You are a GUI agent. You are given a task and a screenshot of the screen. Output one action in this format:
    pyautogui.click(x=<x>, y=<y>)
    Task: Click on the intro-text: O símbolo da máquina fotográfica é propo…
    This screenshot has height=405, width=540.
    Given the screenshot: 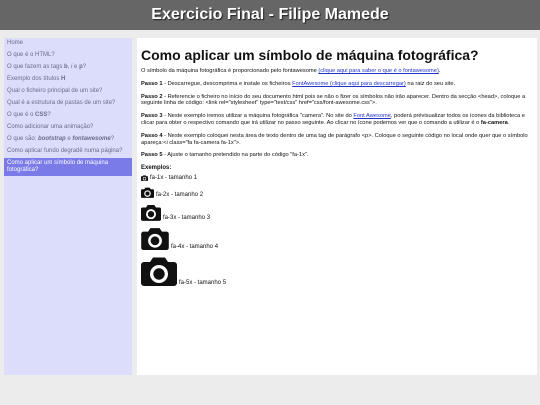 What is the action you would take?
    pyautogui.click(x=229, y=71)
    